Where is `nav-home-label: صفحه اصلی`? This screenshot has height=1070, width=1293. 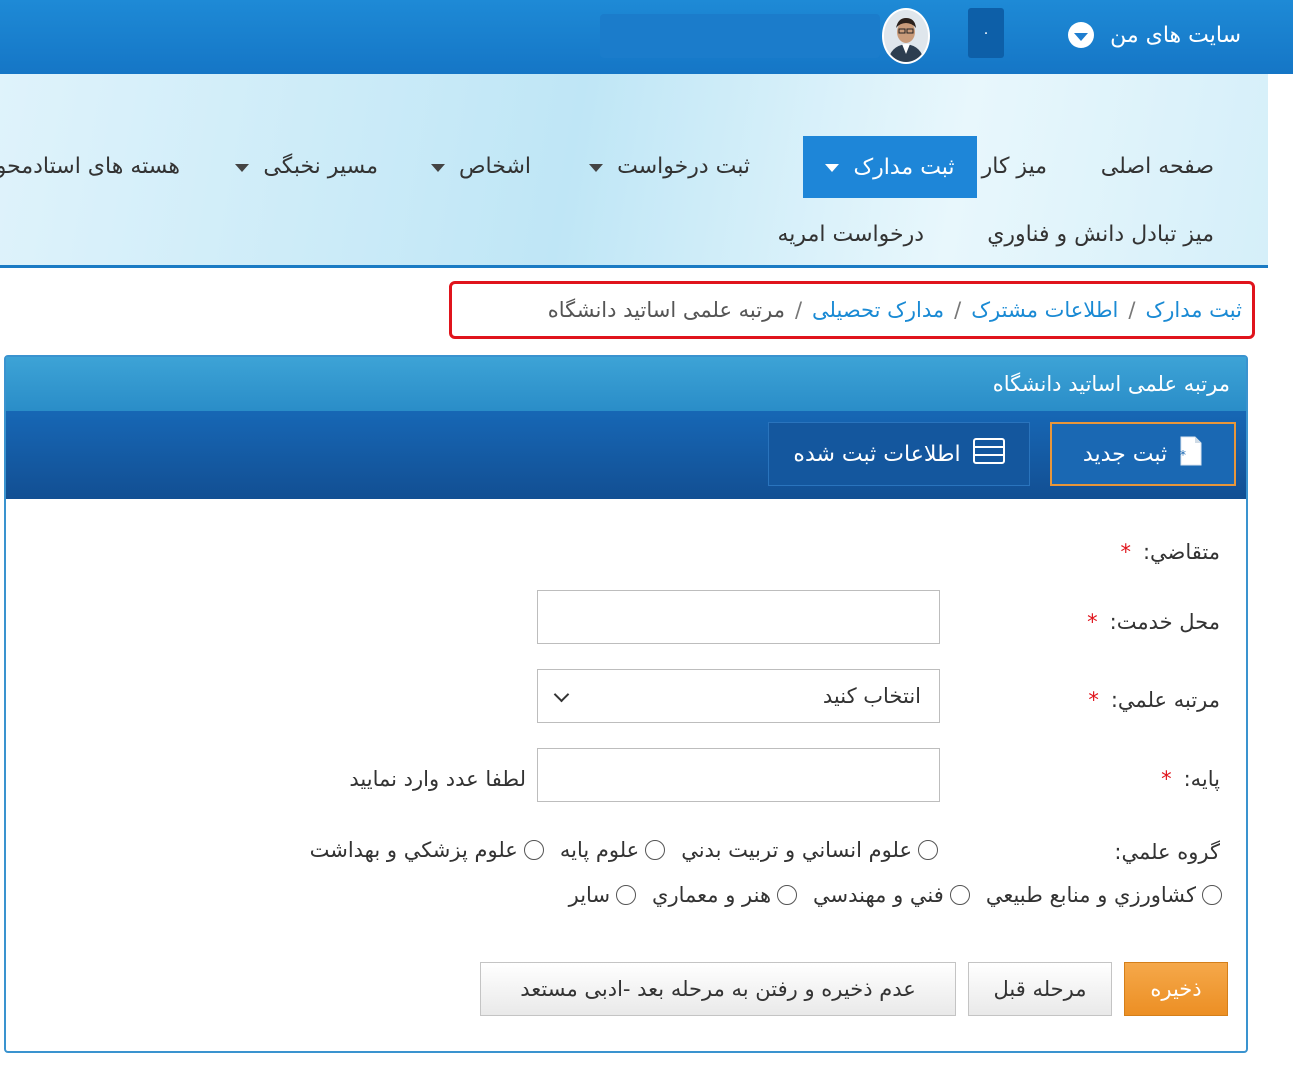
nav-home-label: صفحه اصلی is located at coordinates (1157, 166).